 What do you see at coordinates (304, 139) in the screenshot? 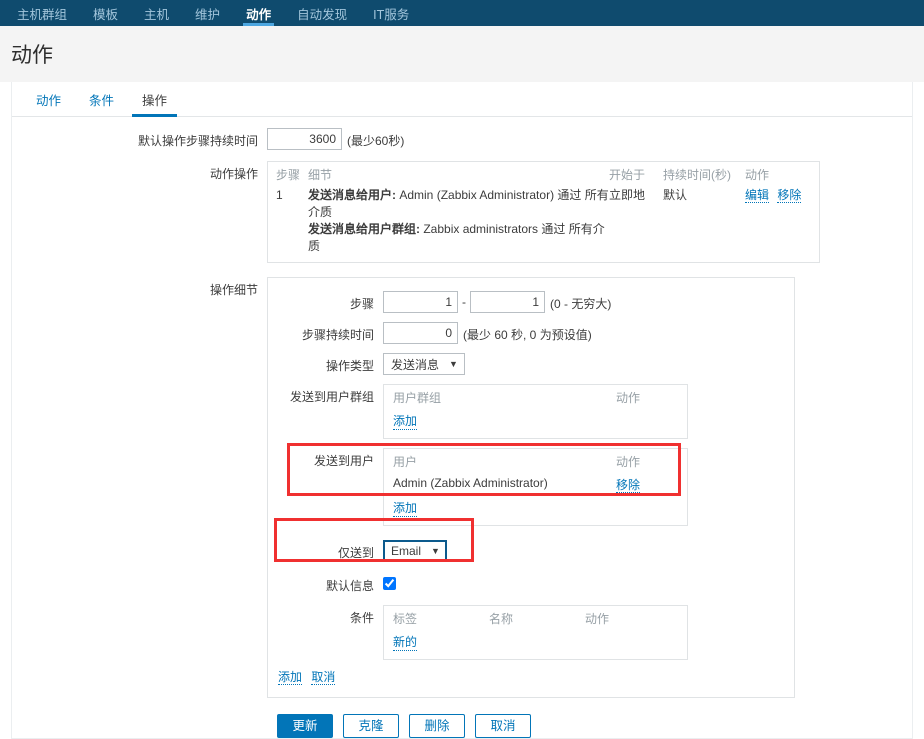
I see `default-step-duration-input` at bounding box center [304, 139].